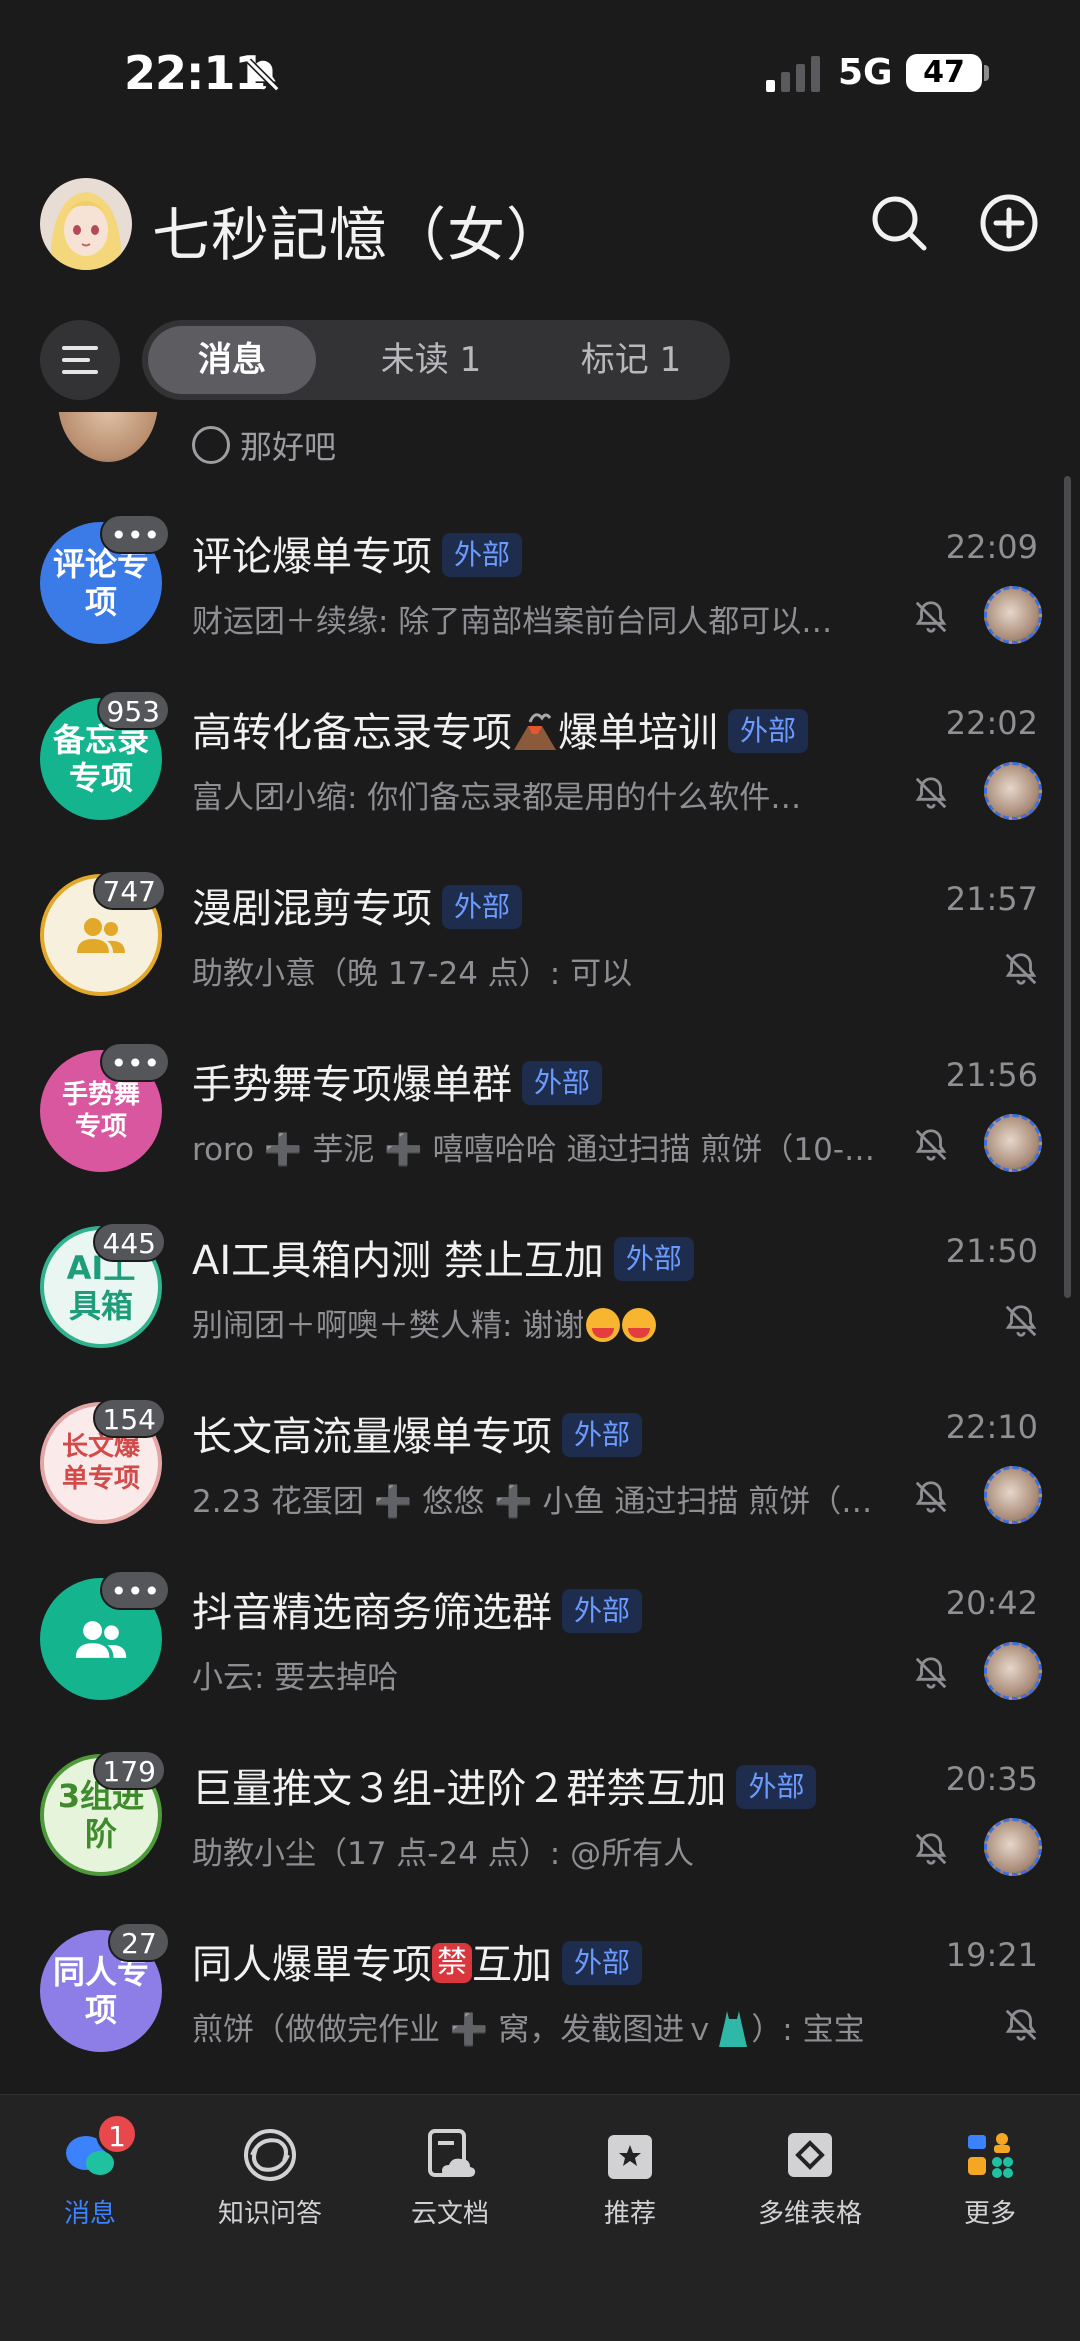  What do you see at coordinates (452, 1963) in the screenshot?
I see `forbidden-chip: 禁` at bounding box center [452, 1963].